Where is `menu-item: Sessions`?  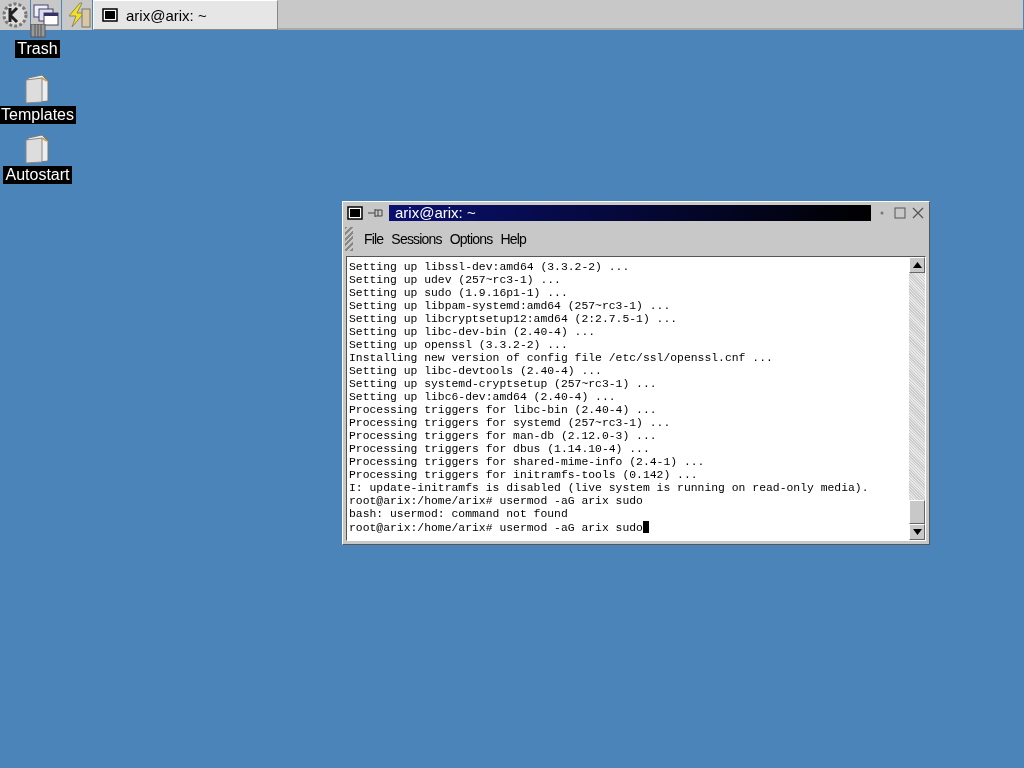
menu-item: Sessions is located at coordinates (416, 239).